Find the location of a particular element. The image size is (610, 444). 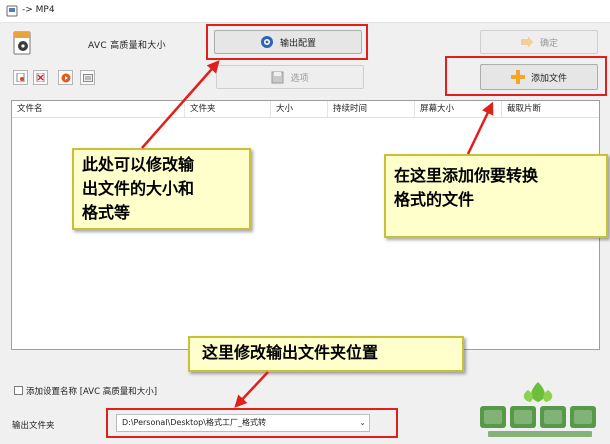

output-folder-select: D:\Personal\Desktop\格式工厂_格式转 ⌄ is located at coordinates (243, 423).